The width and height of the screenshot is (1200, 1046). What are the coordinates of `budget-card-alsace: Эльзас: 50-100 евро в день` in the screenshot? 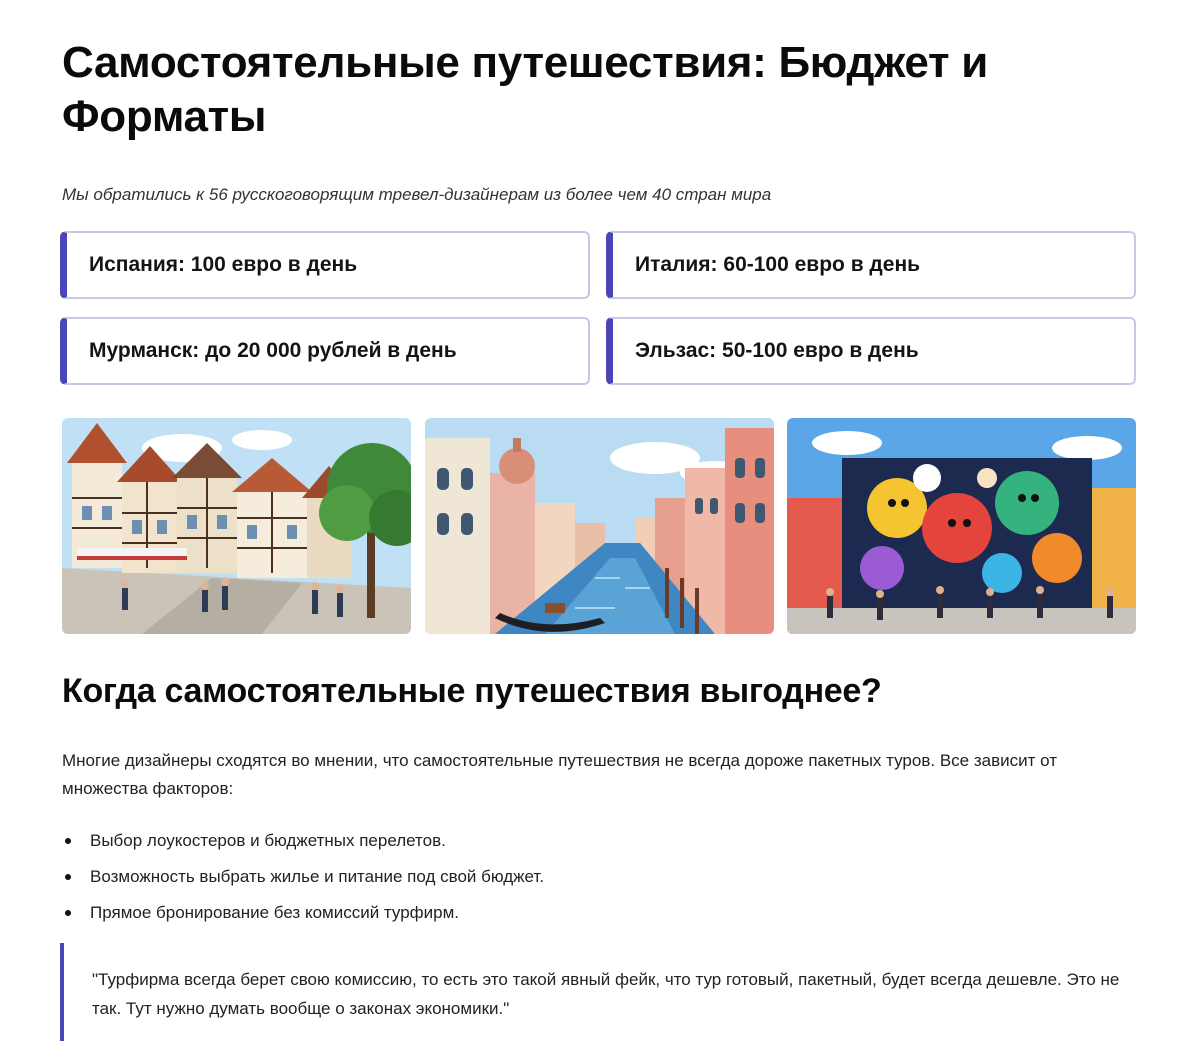 It's located at (871, 351).